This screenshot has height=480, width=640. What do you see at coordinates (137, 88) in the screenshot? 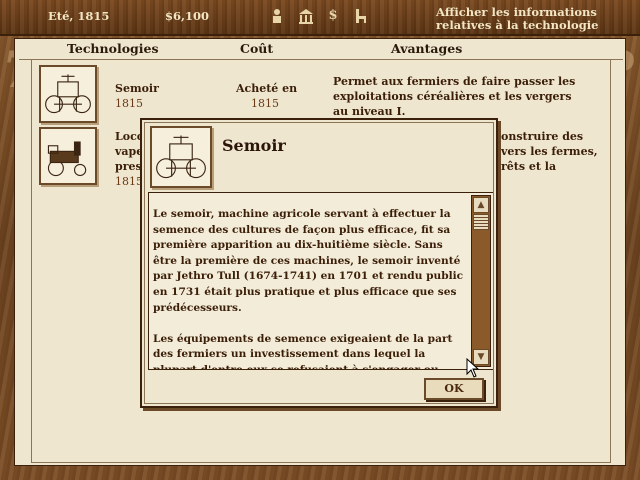
I see `tech-name-semoir: Semoir` at bounding box center [137, 88].